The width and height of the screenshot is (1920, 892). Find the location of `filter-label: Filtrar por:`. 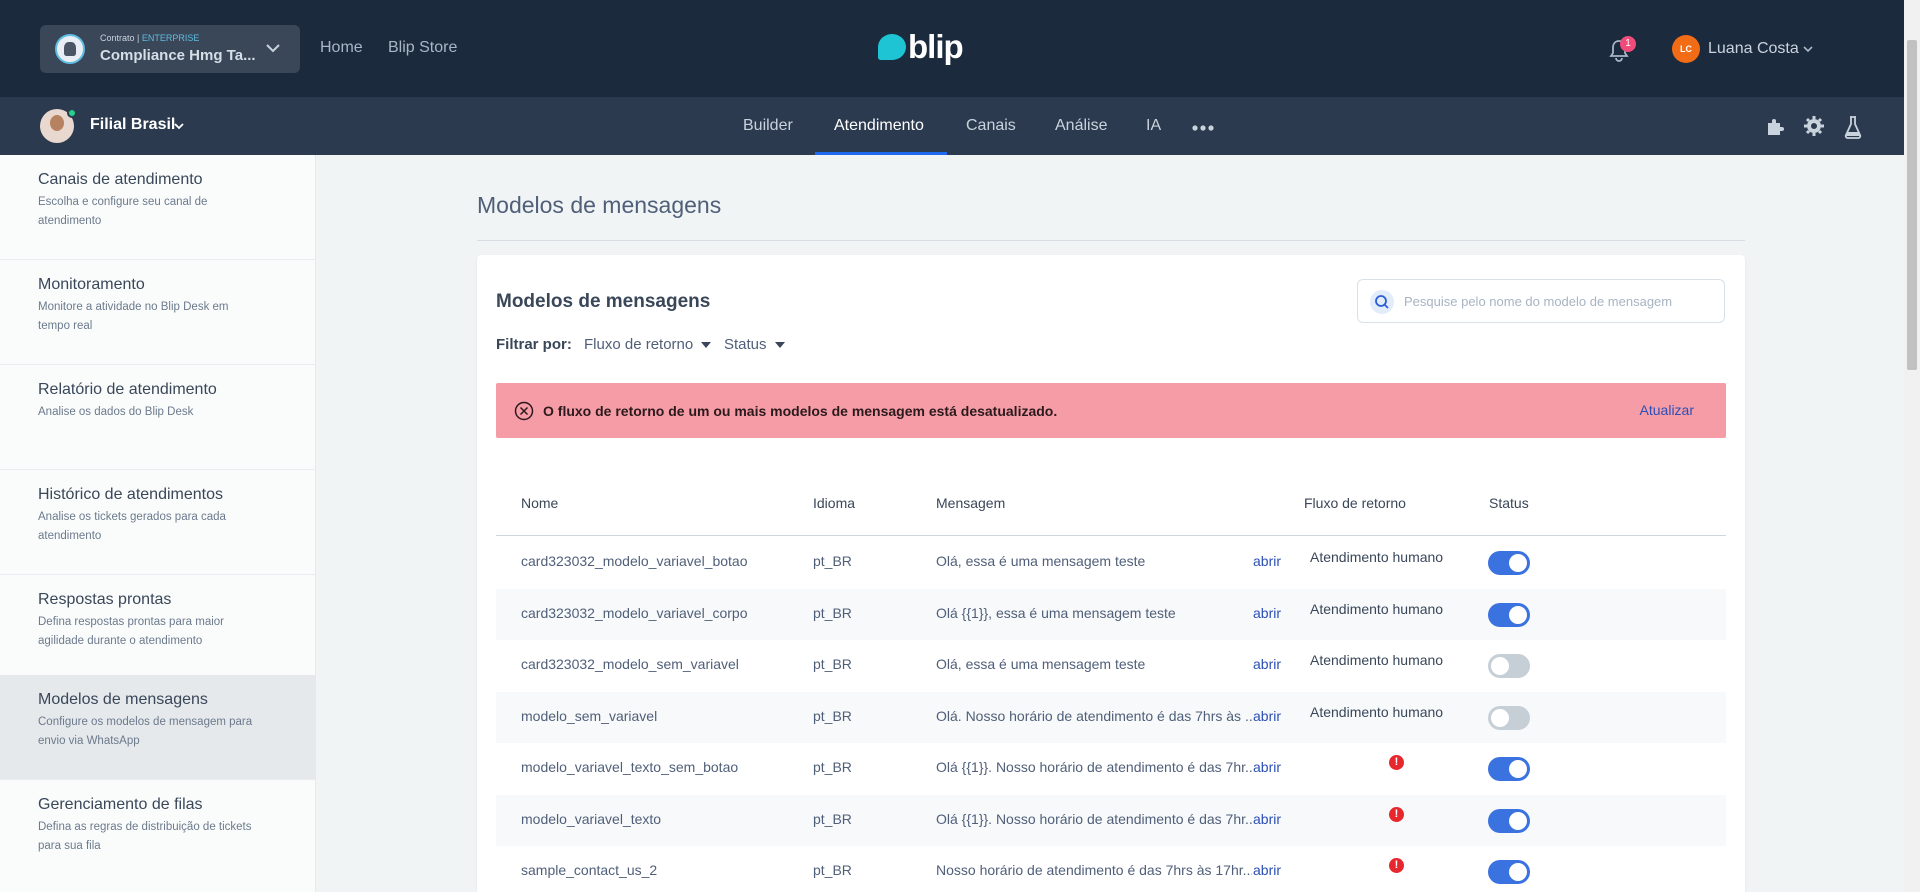

filter-label: Filtrar por: is located at coordinates (534, 344).